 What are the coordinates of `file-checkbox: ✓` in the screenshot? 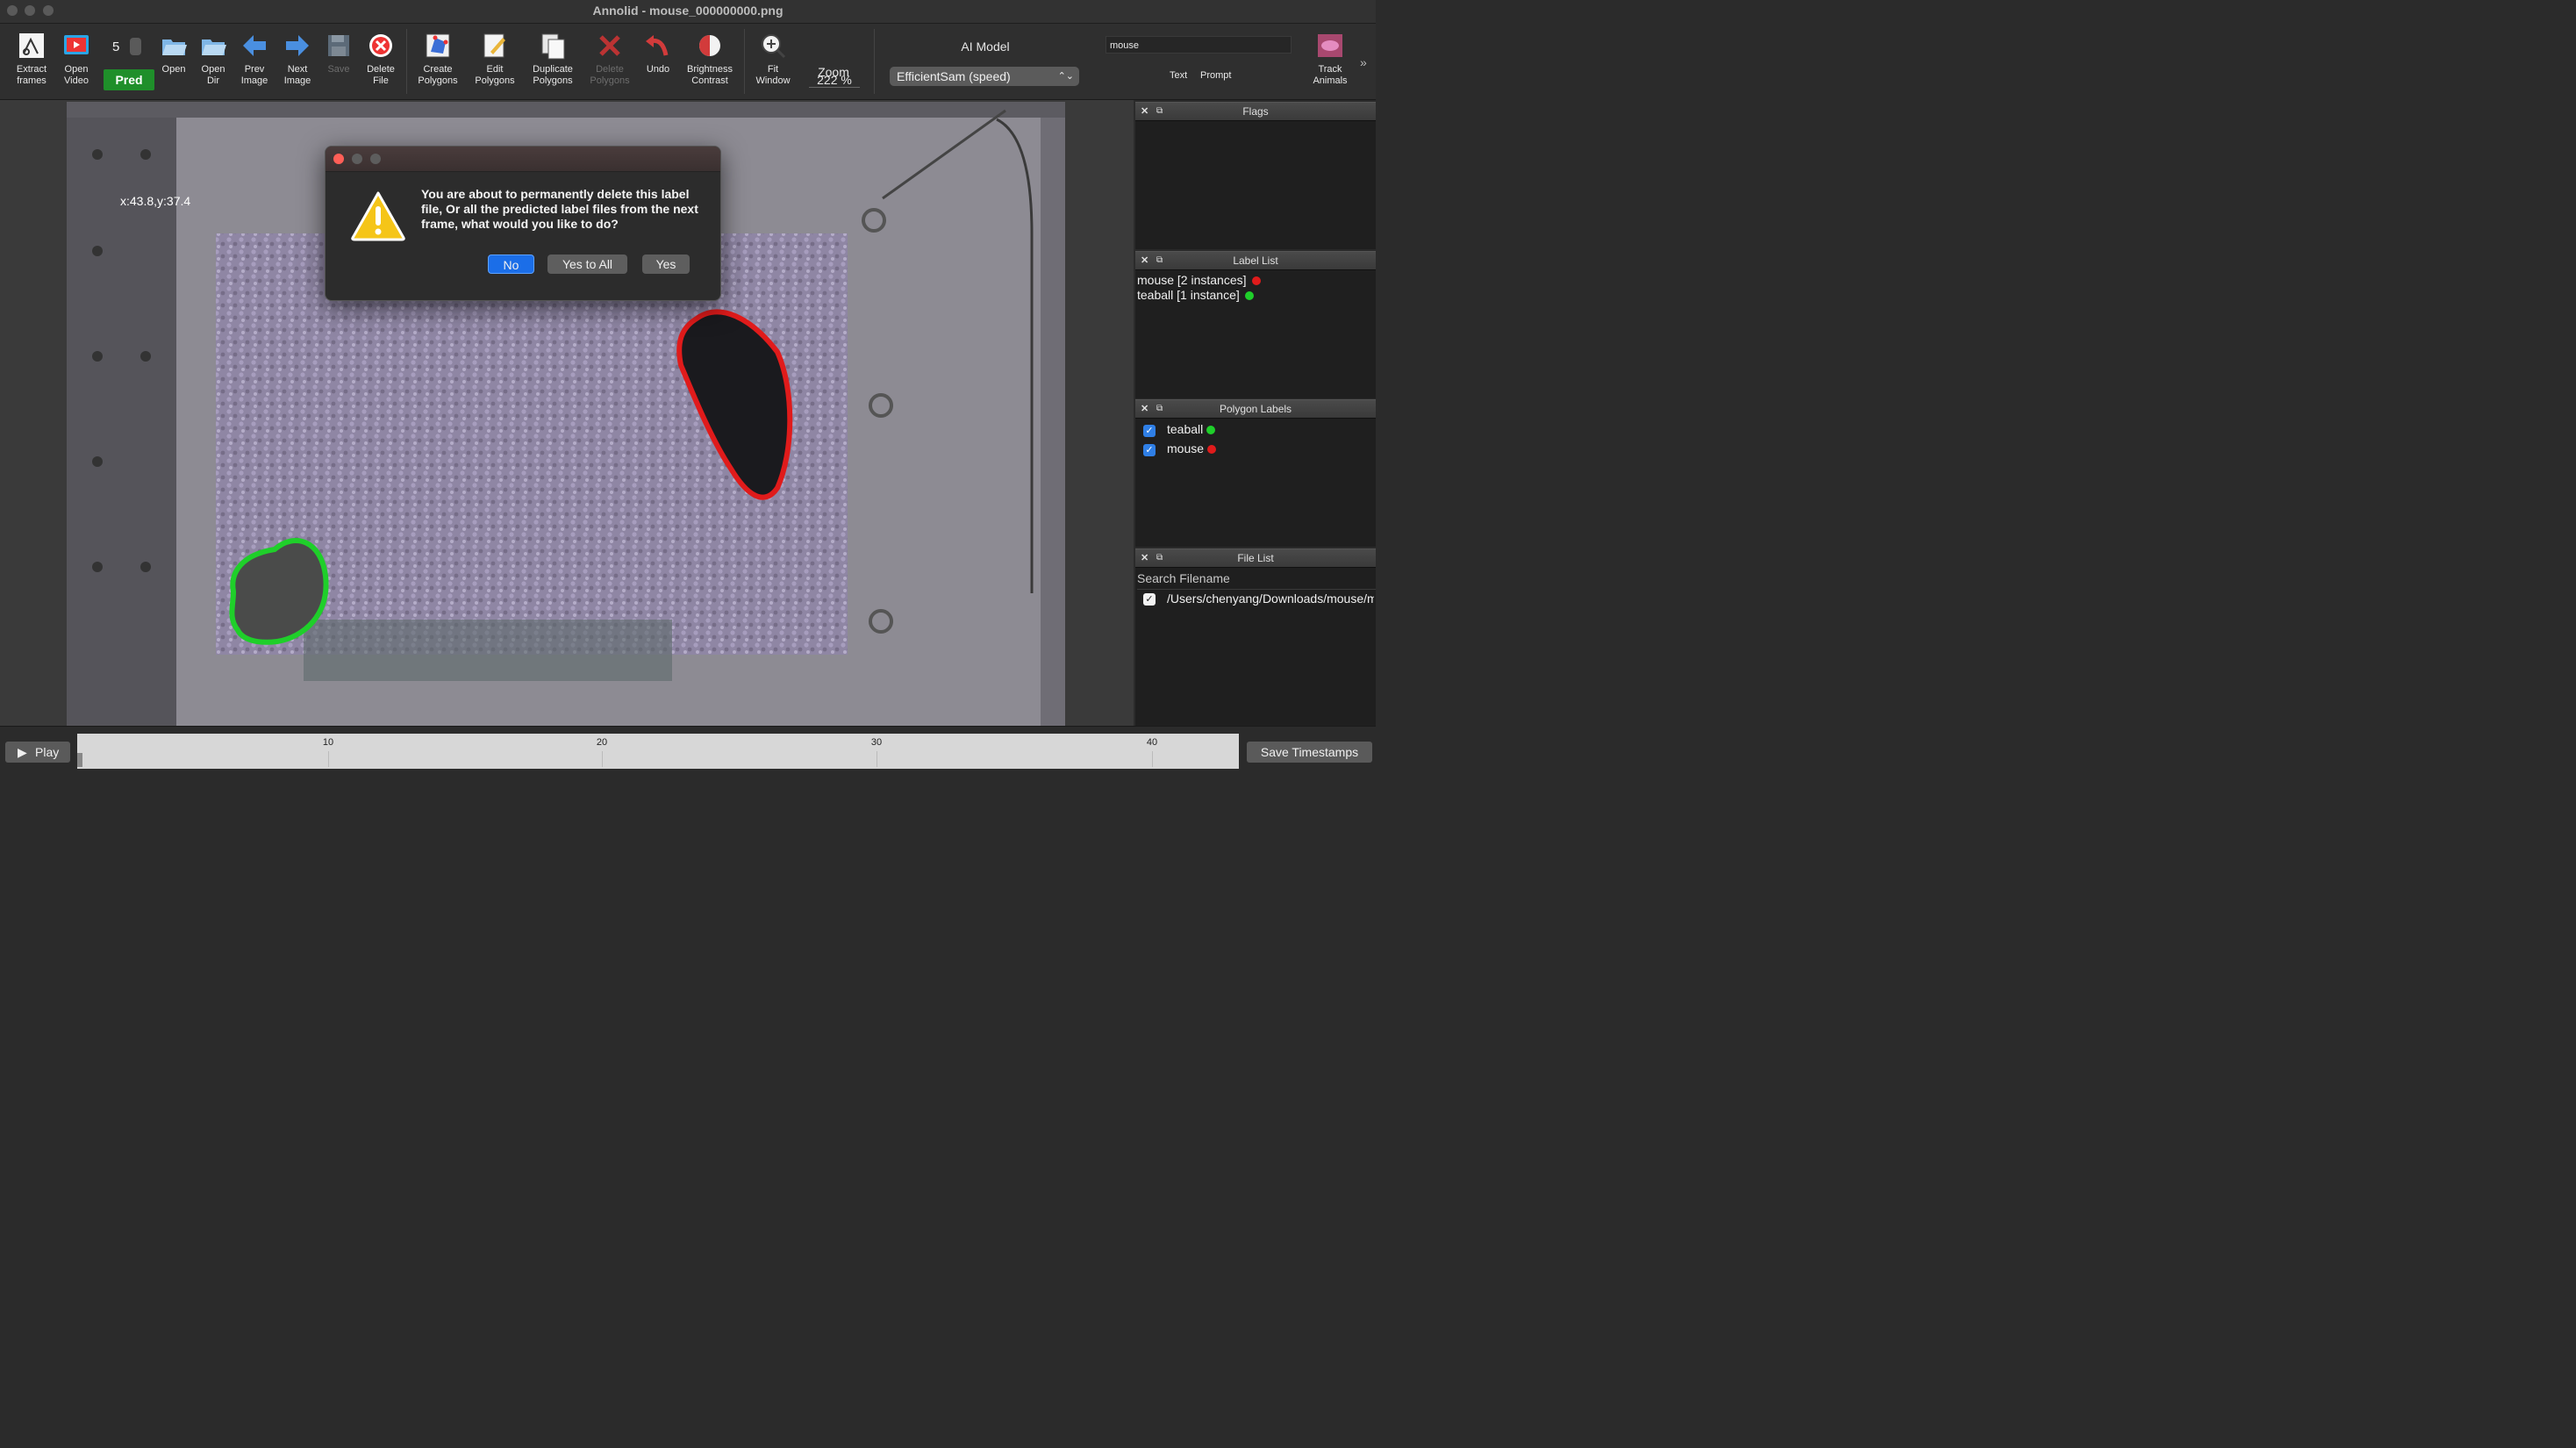 It's located at (1149, 599).